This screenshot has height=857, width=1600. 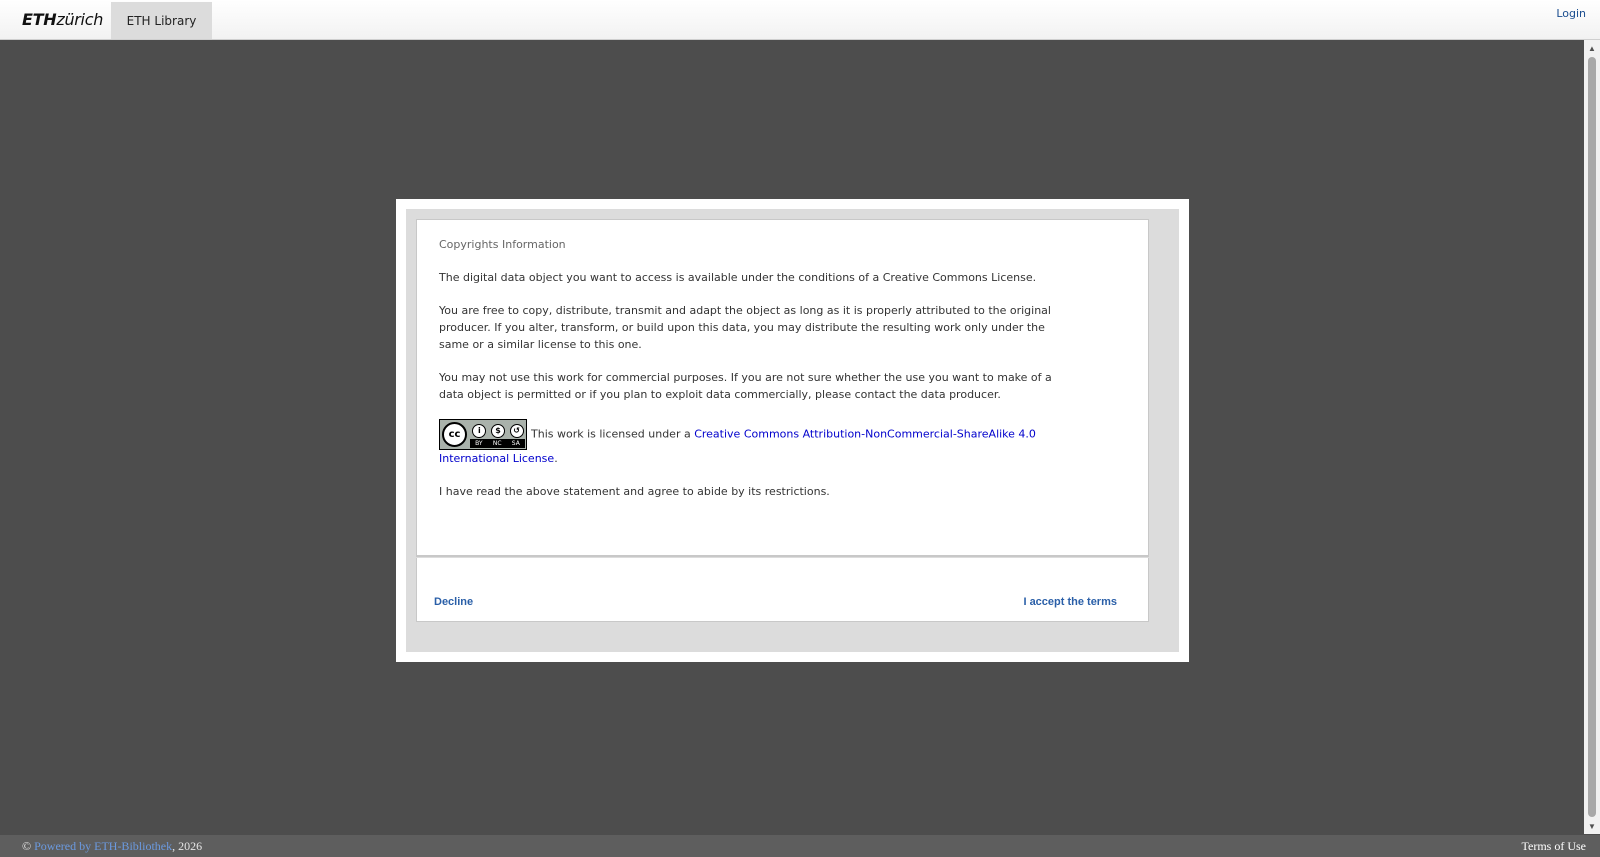 I want to click on decline-button: Decline, so click(x=453, y=602).